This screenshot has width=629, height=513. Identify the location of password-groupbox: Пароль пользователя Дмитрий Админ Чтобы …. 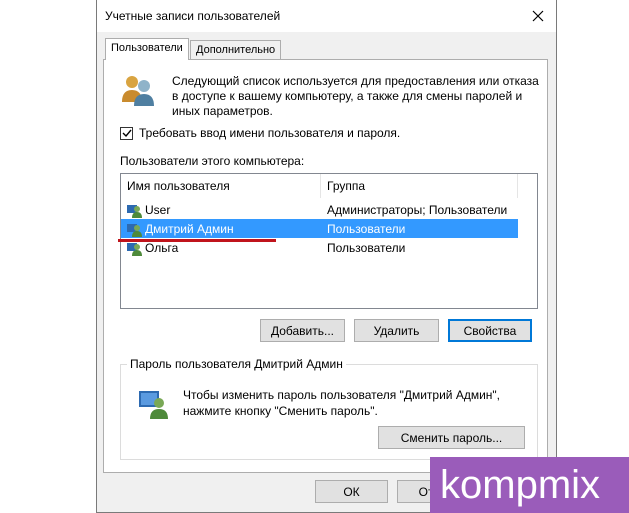
(329, 408).